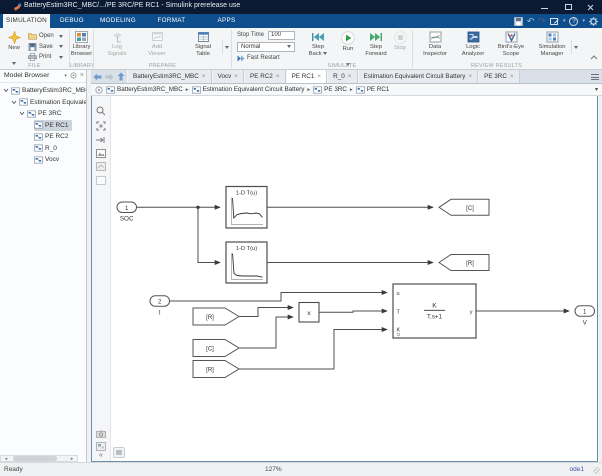  Describe the element at coordinates (434, 311) in the screenshot. I see `transfer-fcn-block: u T K y K T.s+1` at that location.